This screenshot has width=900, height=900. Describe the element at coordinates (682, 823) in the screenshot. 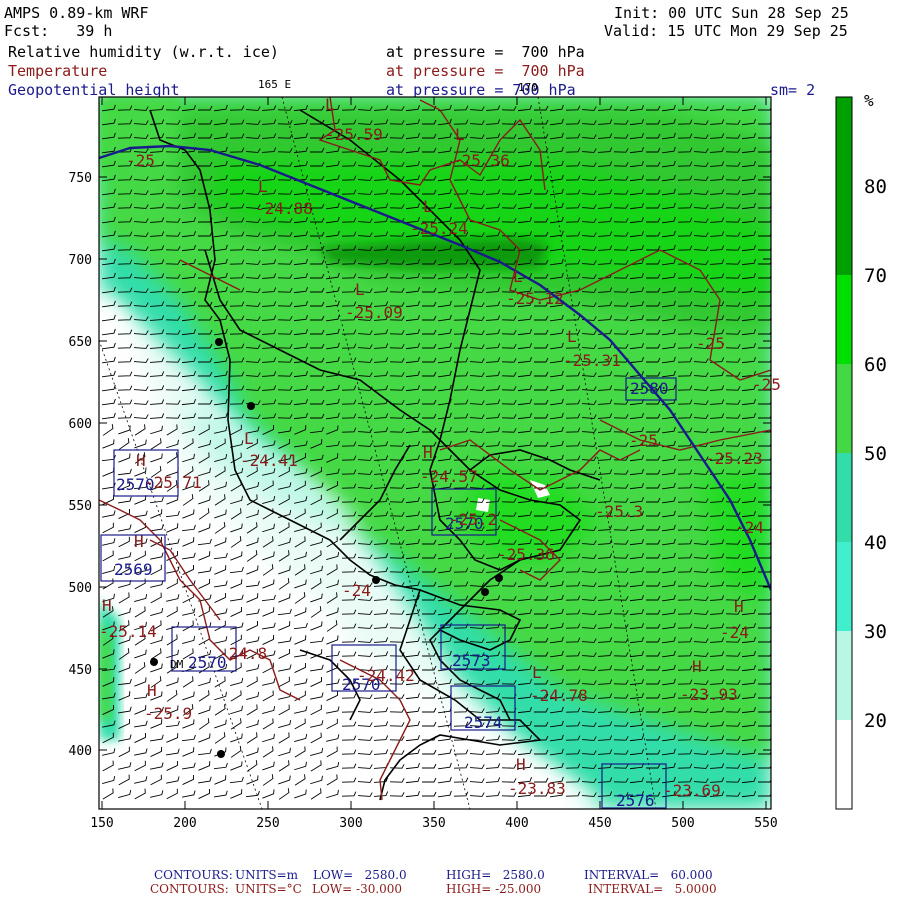

I see `x-tick-label: 500` at that location.